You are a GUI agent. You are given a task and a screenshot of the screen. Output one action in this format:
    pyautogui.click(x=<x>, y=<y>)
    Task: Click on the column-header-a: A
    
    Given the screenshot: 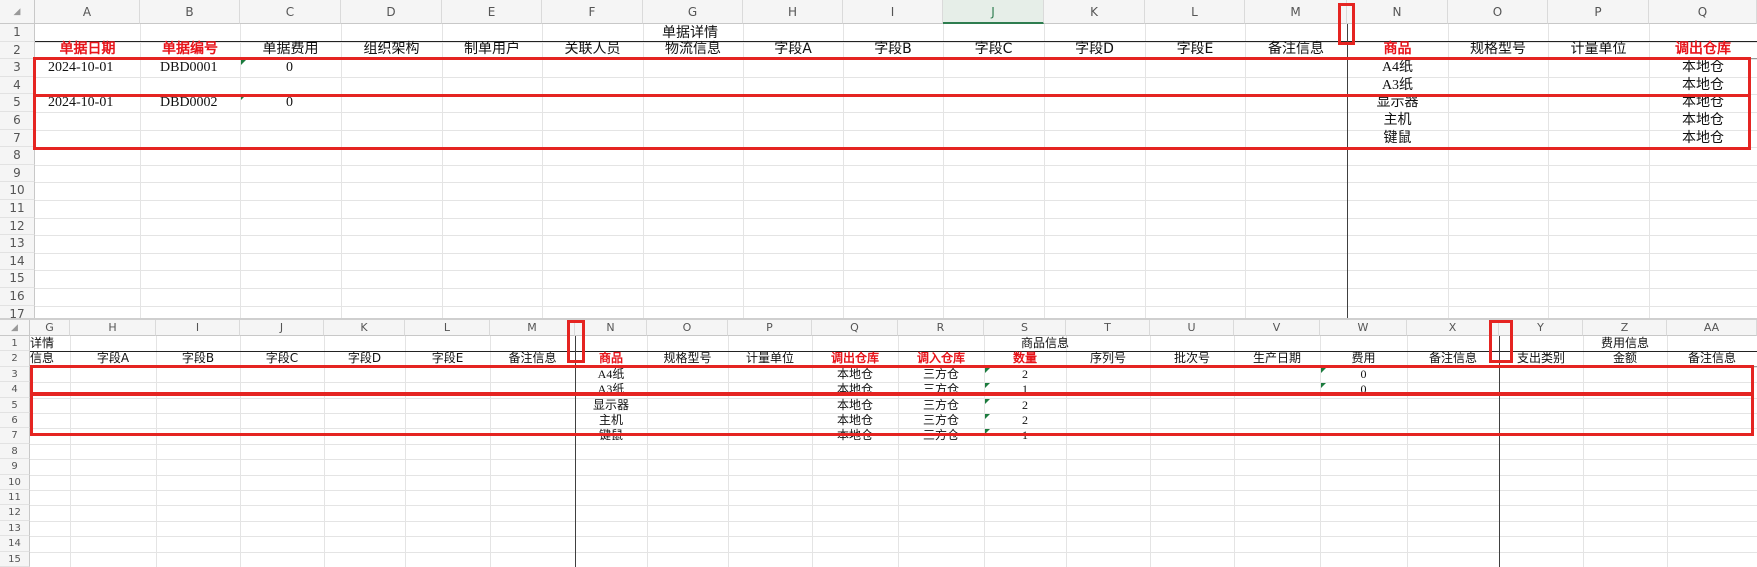 What is the action you would take?
    pyautogui.click(x=87, y=12)
    